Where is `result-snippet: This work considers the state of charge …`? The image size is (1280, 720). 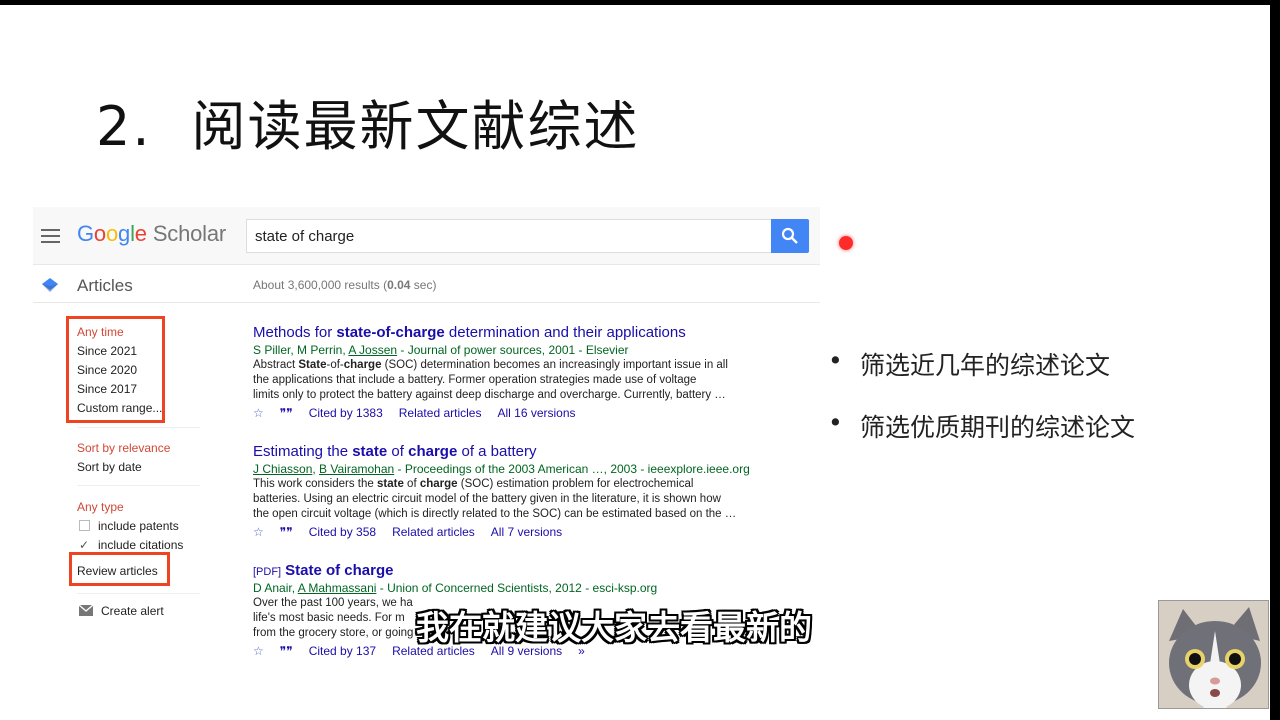 result-snippet: This work considers the state of charge … is located at coordinates (495, 499).